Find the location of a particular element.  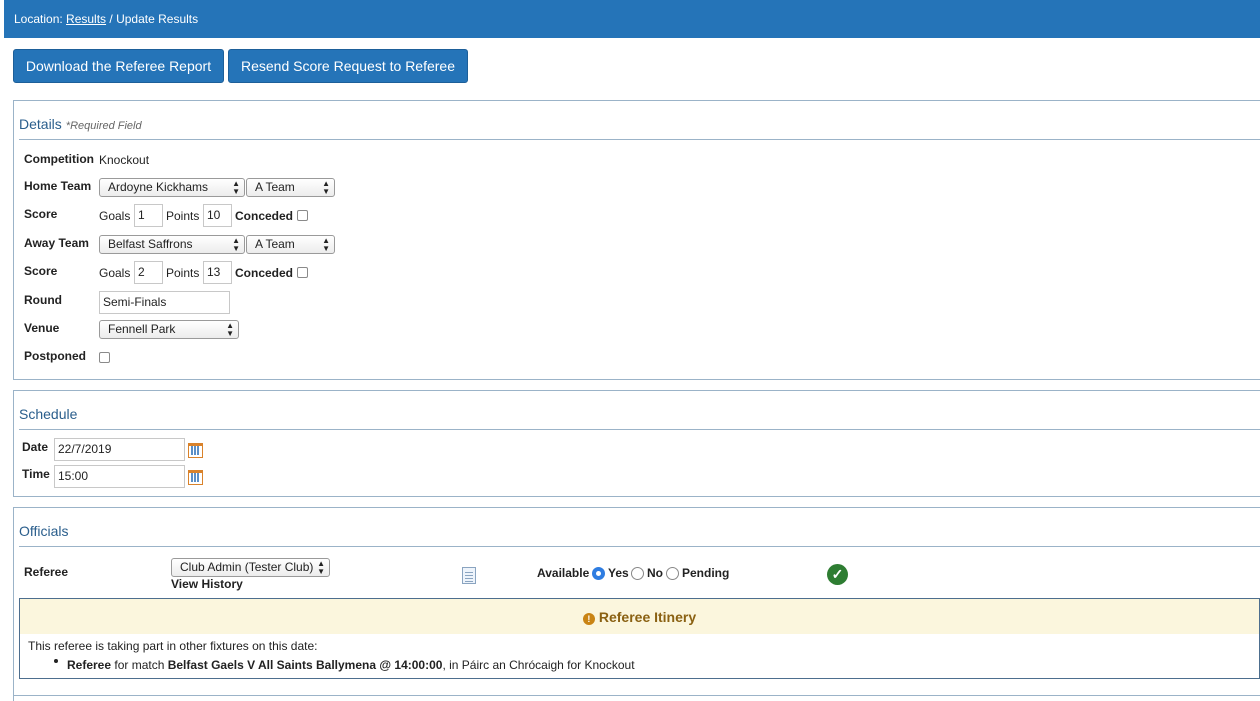

available-pending-radio is located at coordinates (672, 573).